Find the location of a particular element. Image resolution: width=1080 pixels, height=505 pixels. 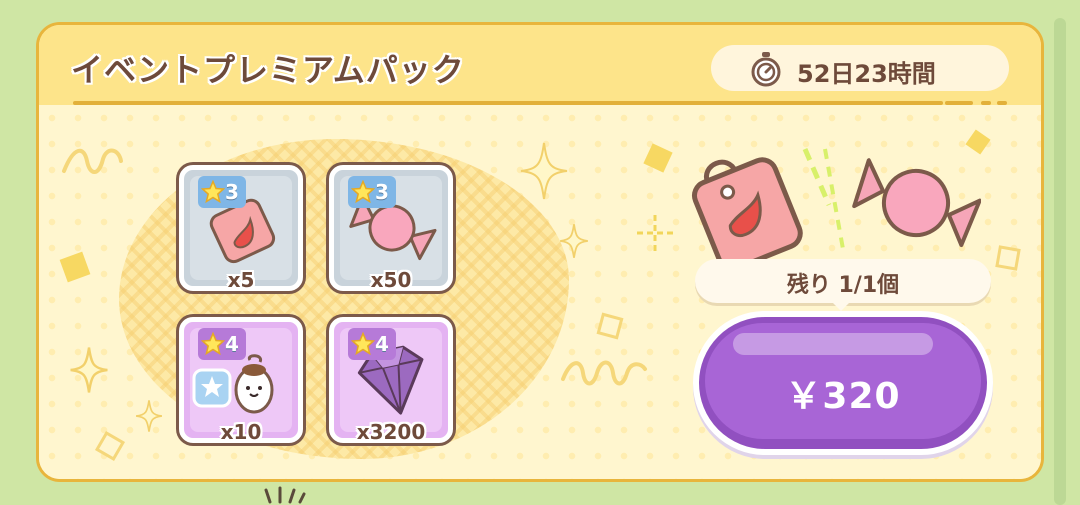

item-tile-character: 4 x10 is located at coordinates (241, 380).